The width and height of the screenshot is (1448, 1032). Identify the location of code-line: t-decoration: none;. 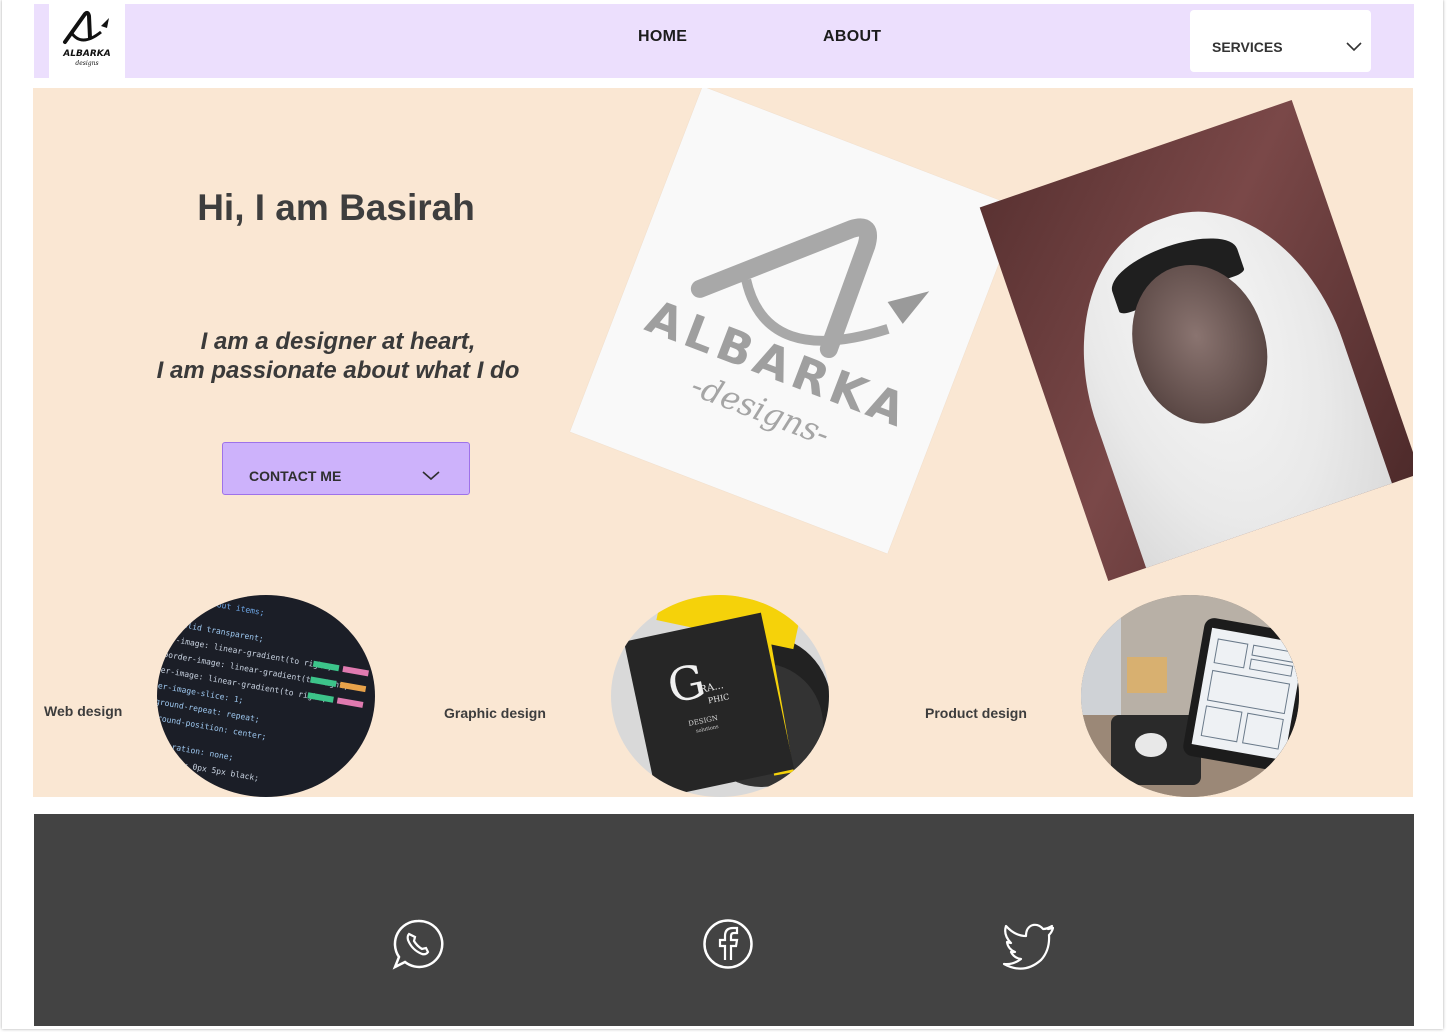
(195, 749).